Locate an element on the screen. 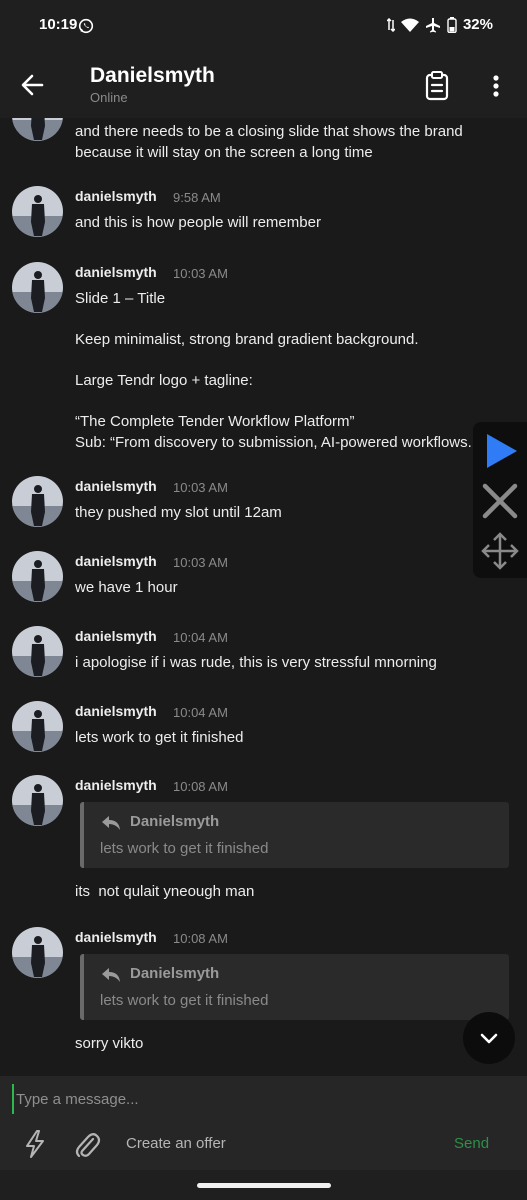  message-line: they pushed my slot until 12am is located at coordinates (178, 512).